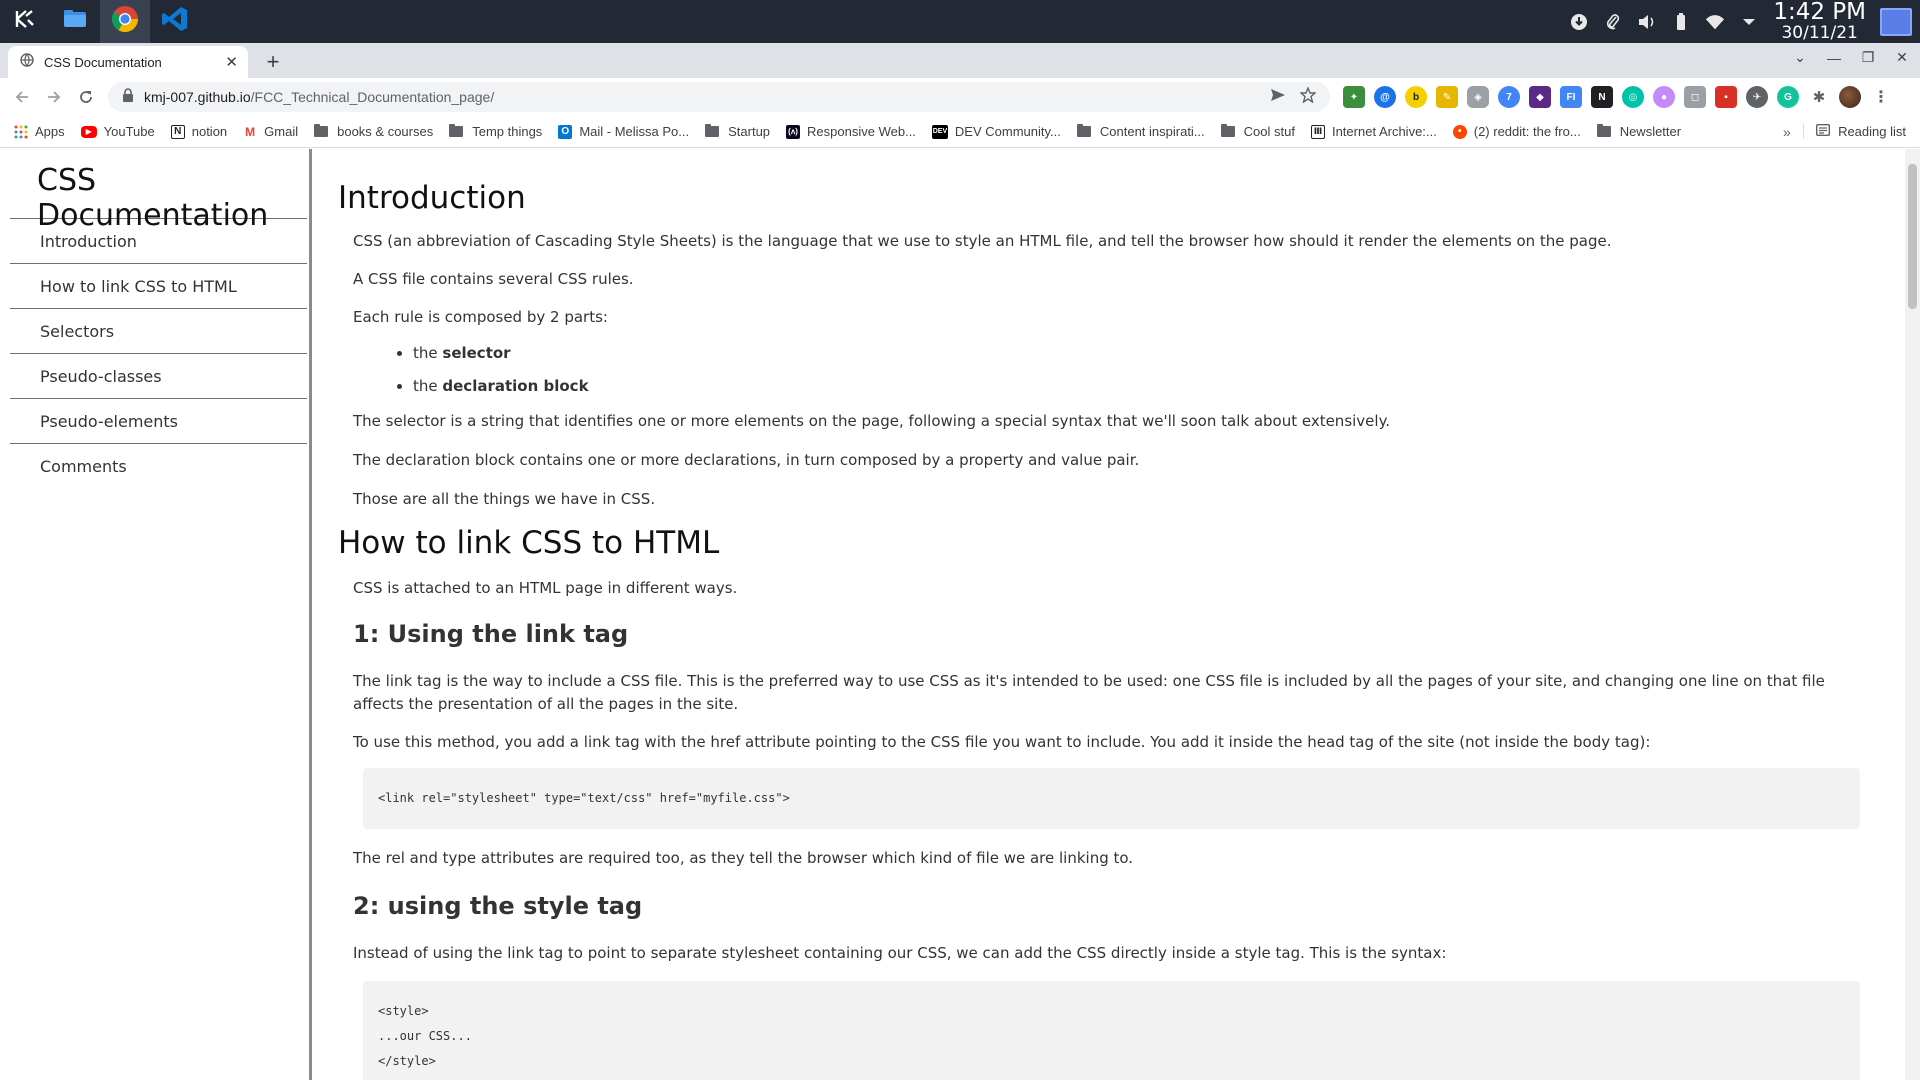  I want to click on clock-time: 1:42 PM, so click(1819, 12).